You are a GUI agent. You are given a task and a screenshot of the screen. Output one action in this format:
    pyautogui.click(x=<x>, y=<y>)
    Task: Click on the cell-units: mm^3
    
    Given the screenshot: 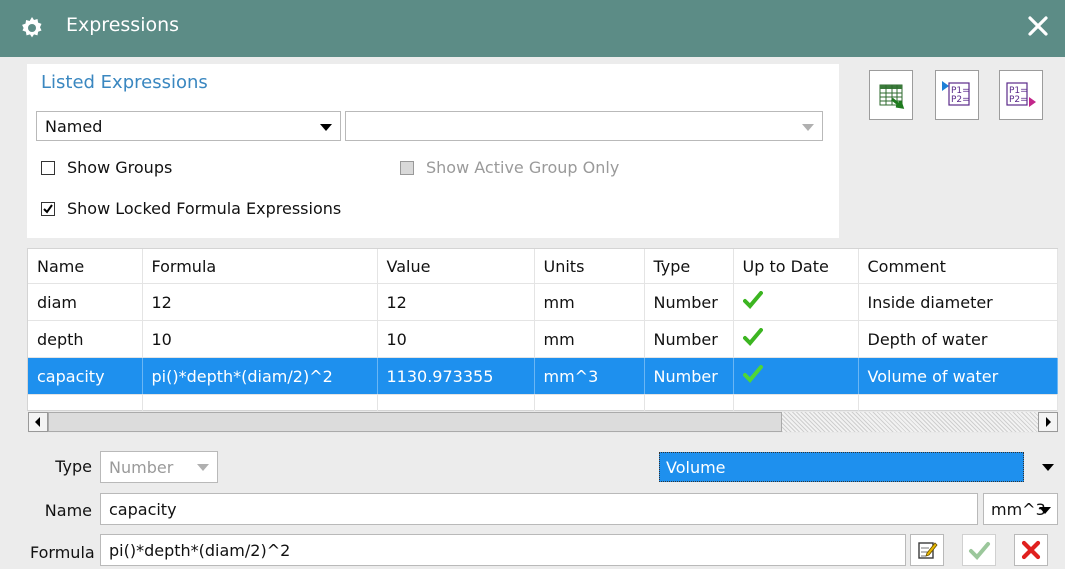 What is the action you would take?
    pyautogui.click(x=589, y=376)
    